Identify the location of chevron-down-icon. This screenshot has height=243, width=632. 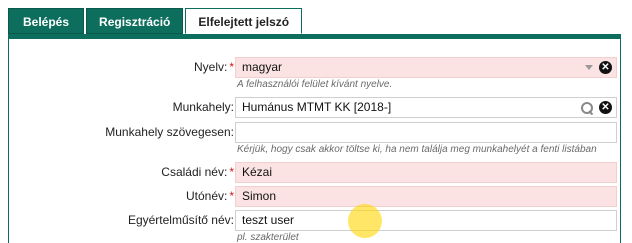
(589, 67).